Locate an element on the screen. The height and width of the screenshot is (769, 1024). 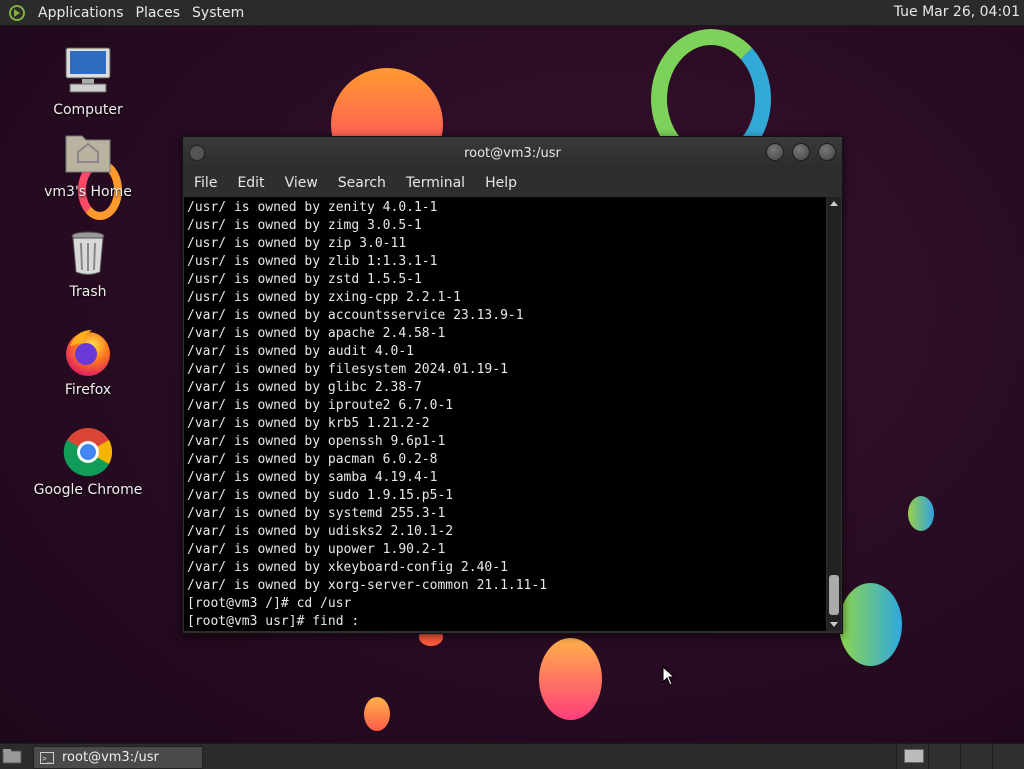
desktop-icon-label: Google Chrome is located at coordinates (88, 490).